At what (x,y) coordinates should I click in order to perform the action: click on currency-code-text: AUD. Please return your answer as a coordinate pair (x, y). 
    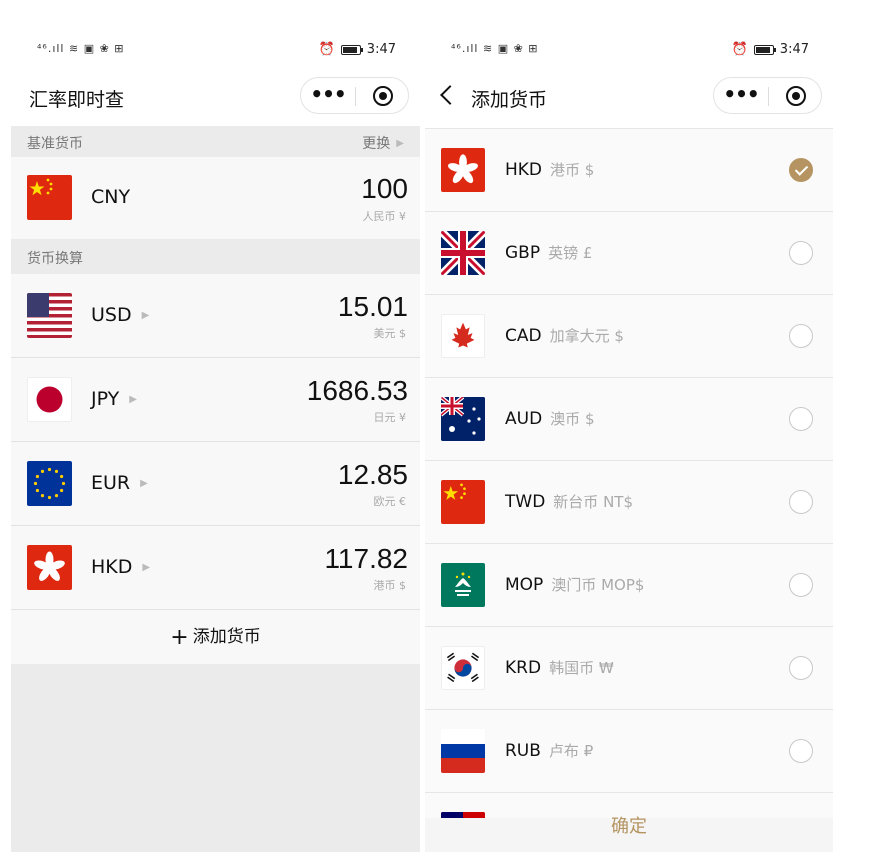
    Looking at the image, I should click on (524, 419).